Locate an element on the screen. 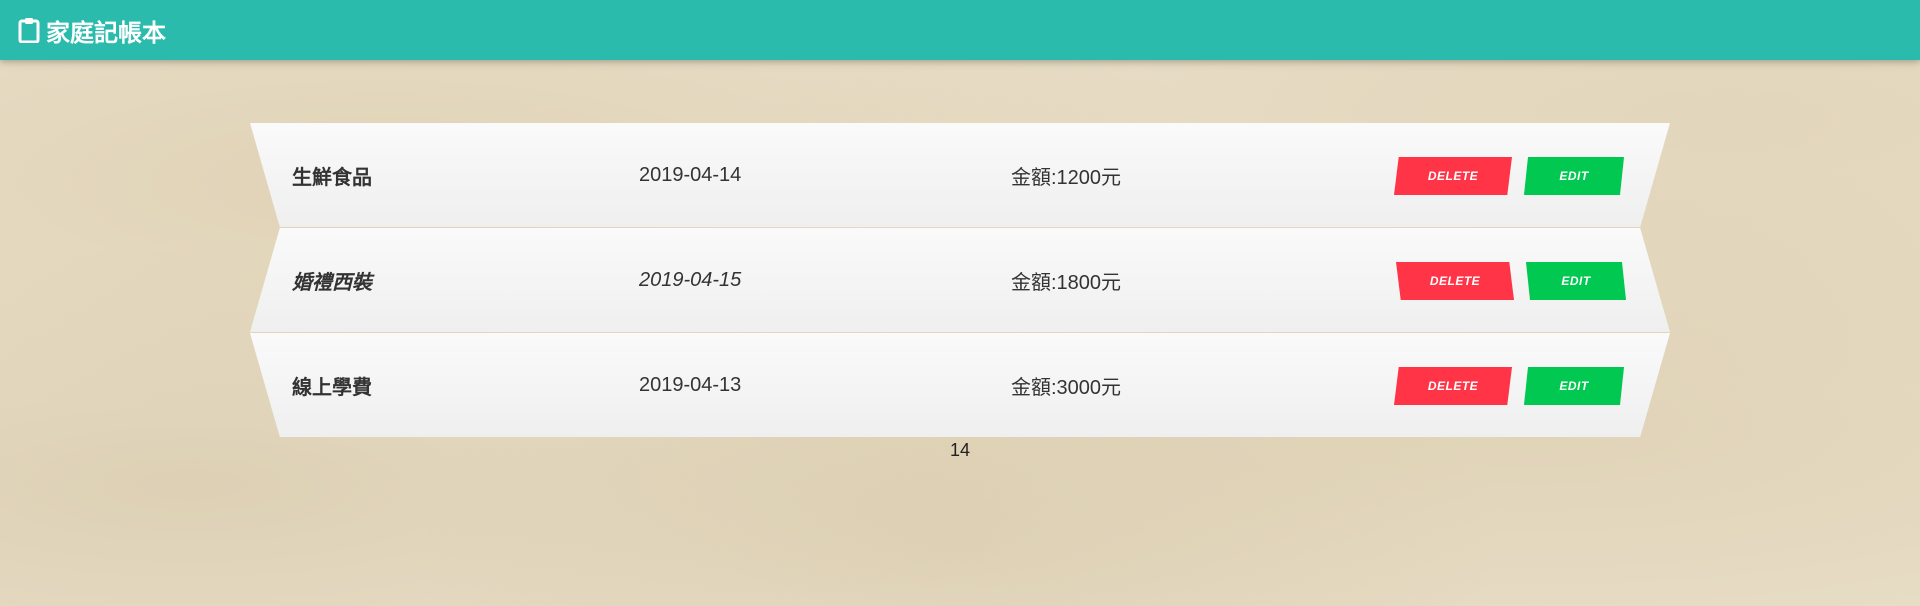 The width and height of the screenshot is (1920, 606). record-amount: 金額:1200元 is located at coordinates (1066, 177).